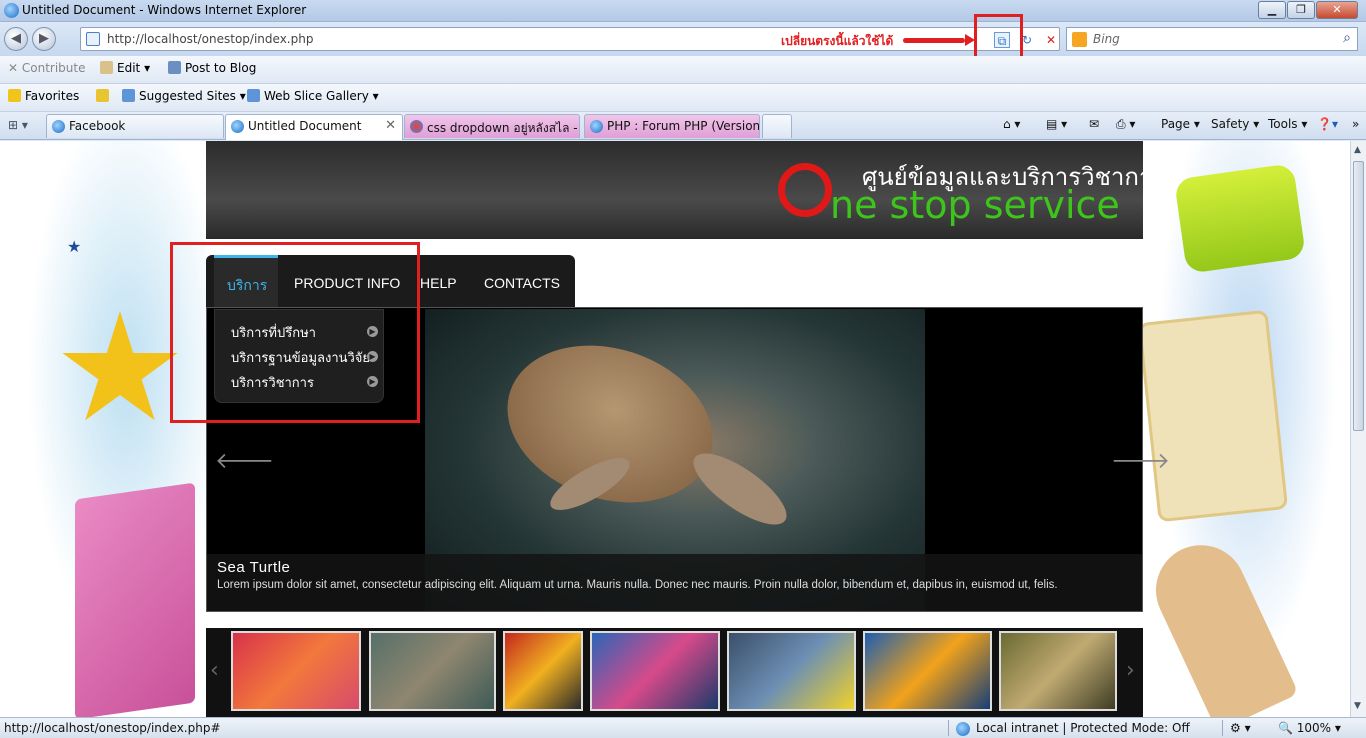  Describe the element at coordinates (1327, 124) in the screenshot. I see `help-icon: ❓▾` at that location.